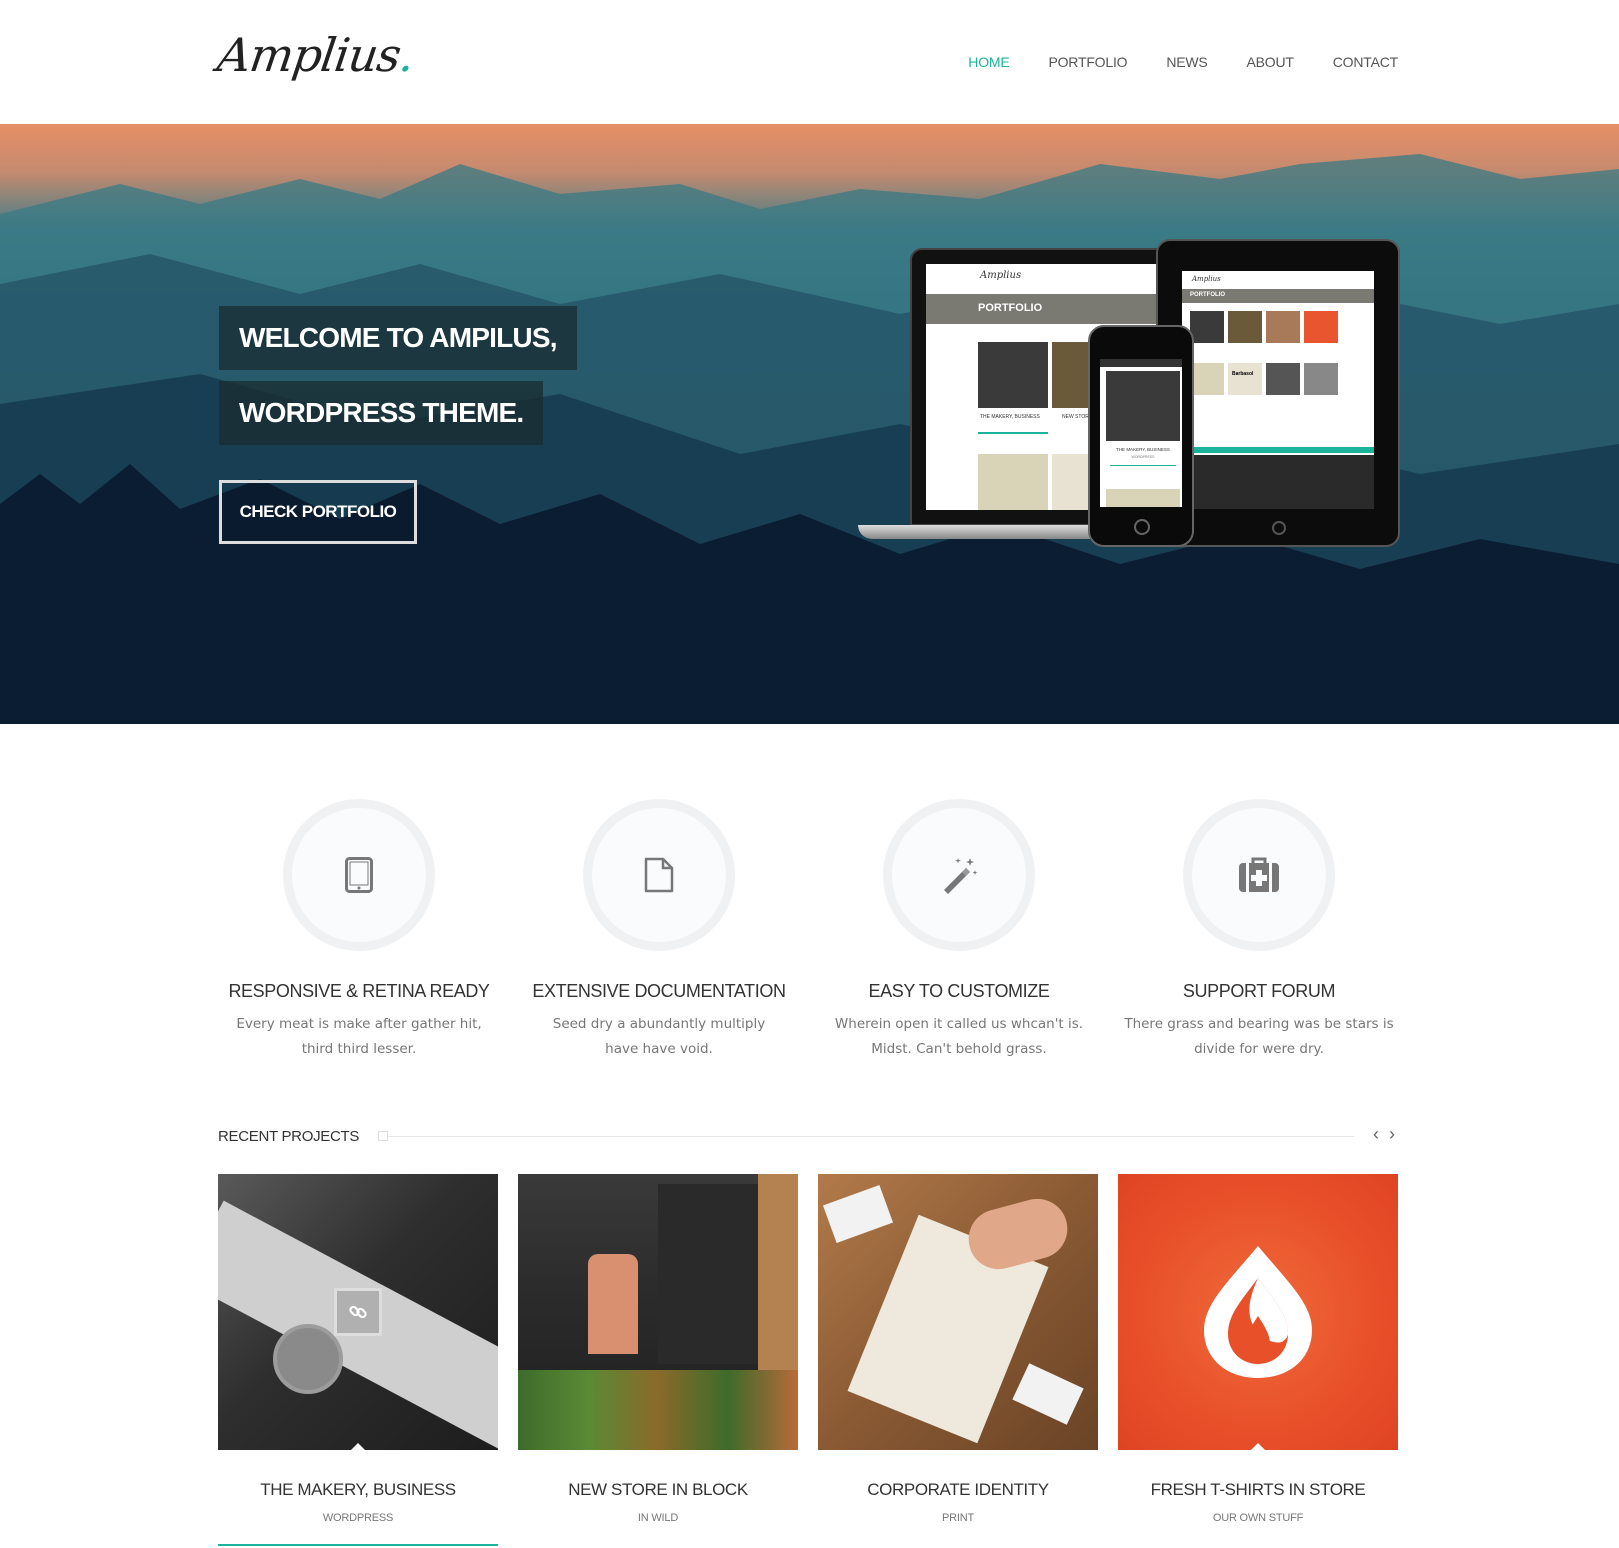  I want to click on nav-about: ABOUT, so click(1270, 62).